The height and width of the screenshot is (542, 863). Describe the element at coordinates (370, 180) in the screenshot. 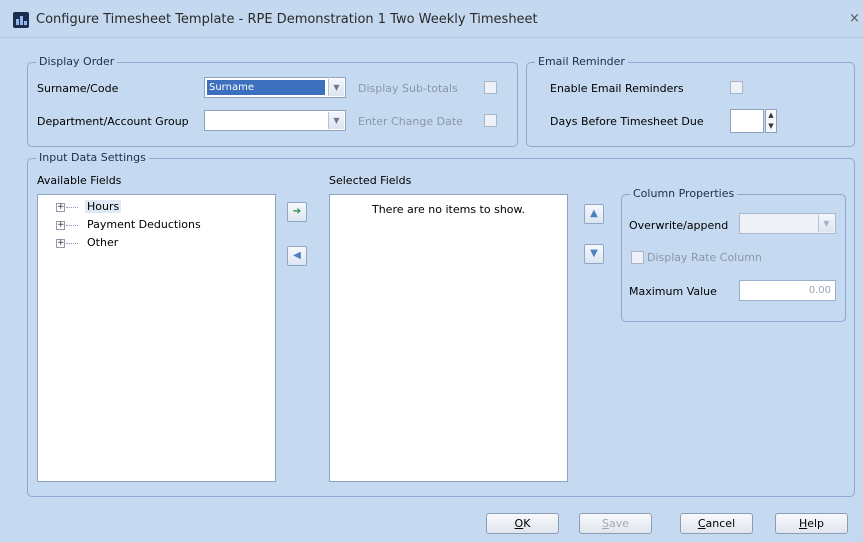

I see `selected-fields-label: Selected Fields` at that location.